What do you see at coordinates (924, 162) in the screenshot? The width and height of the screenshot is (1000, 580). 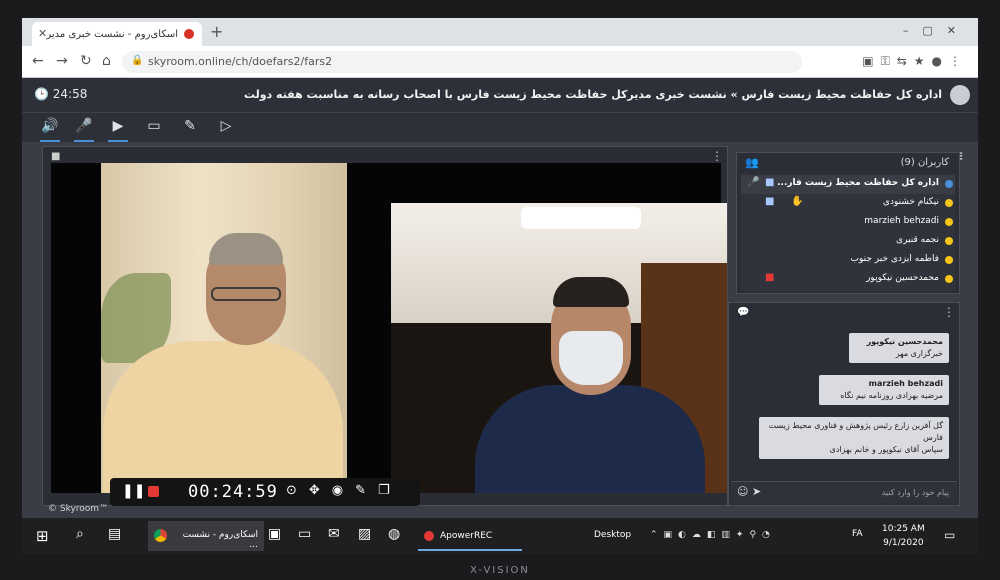 I see `users-count: کاربران (9)` at bounding box center [924, 162].